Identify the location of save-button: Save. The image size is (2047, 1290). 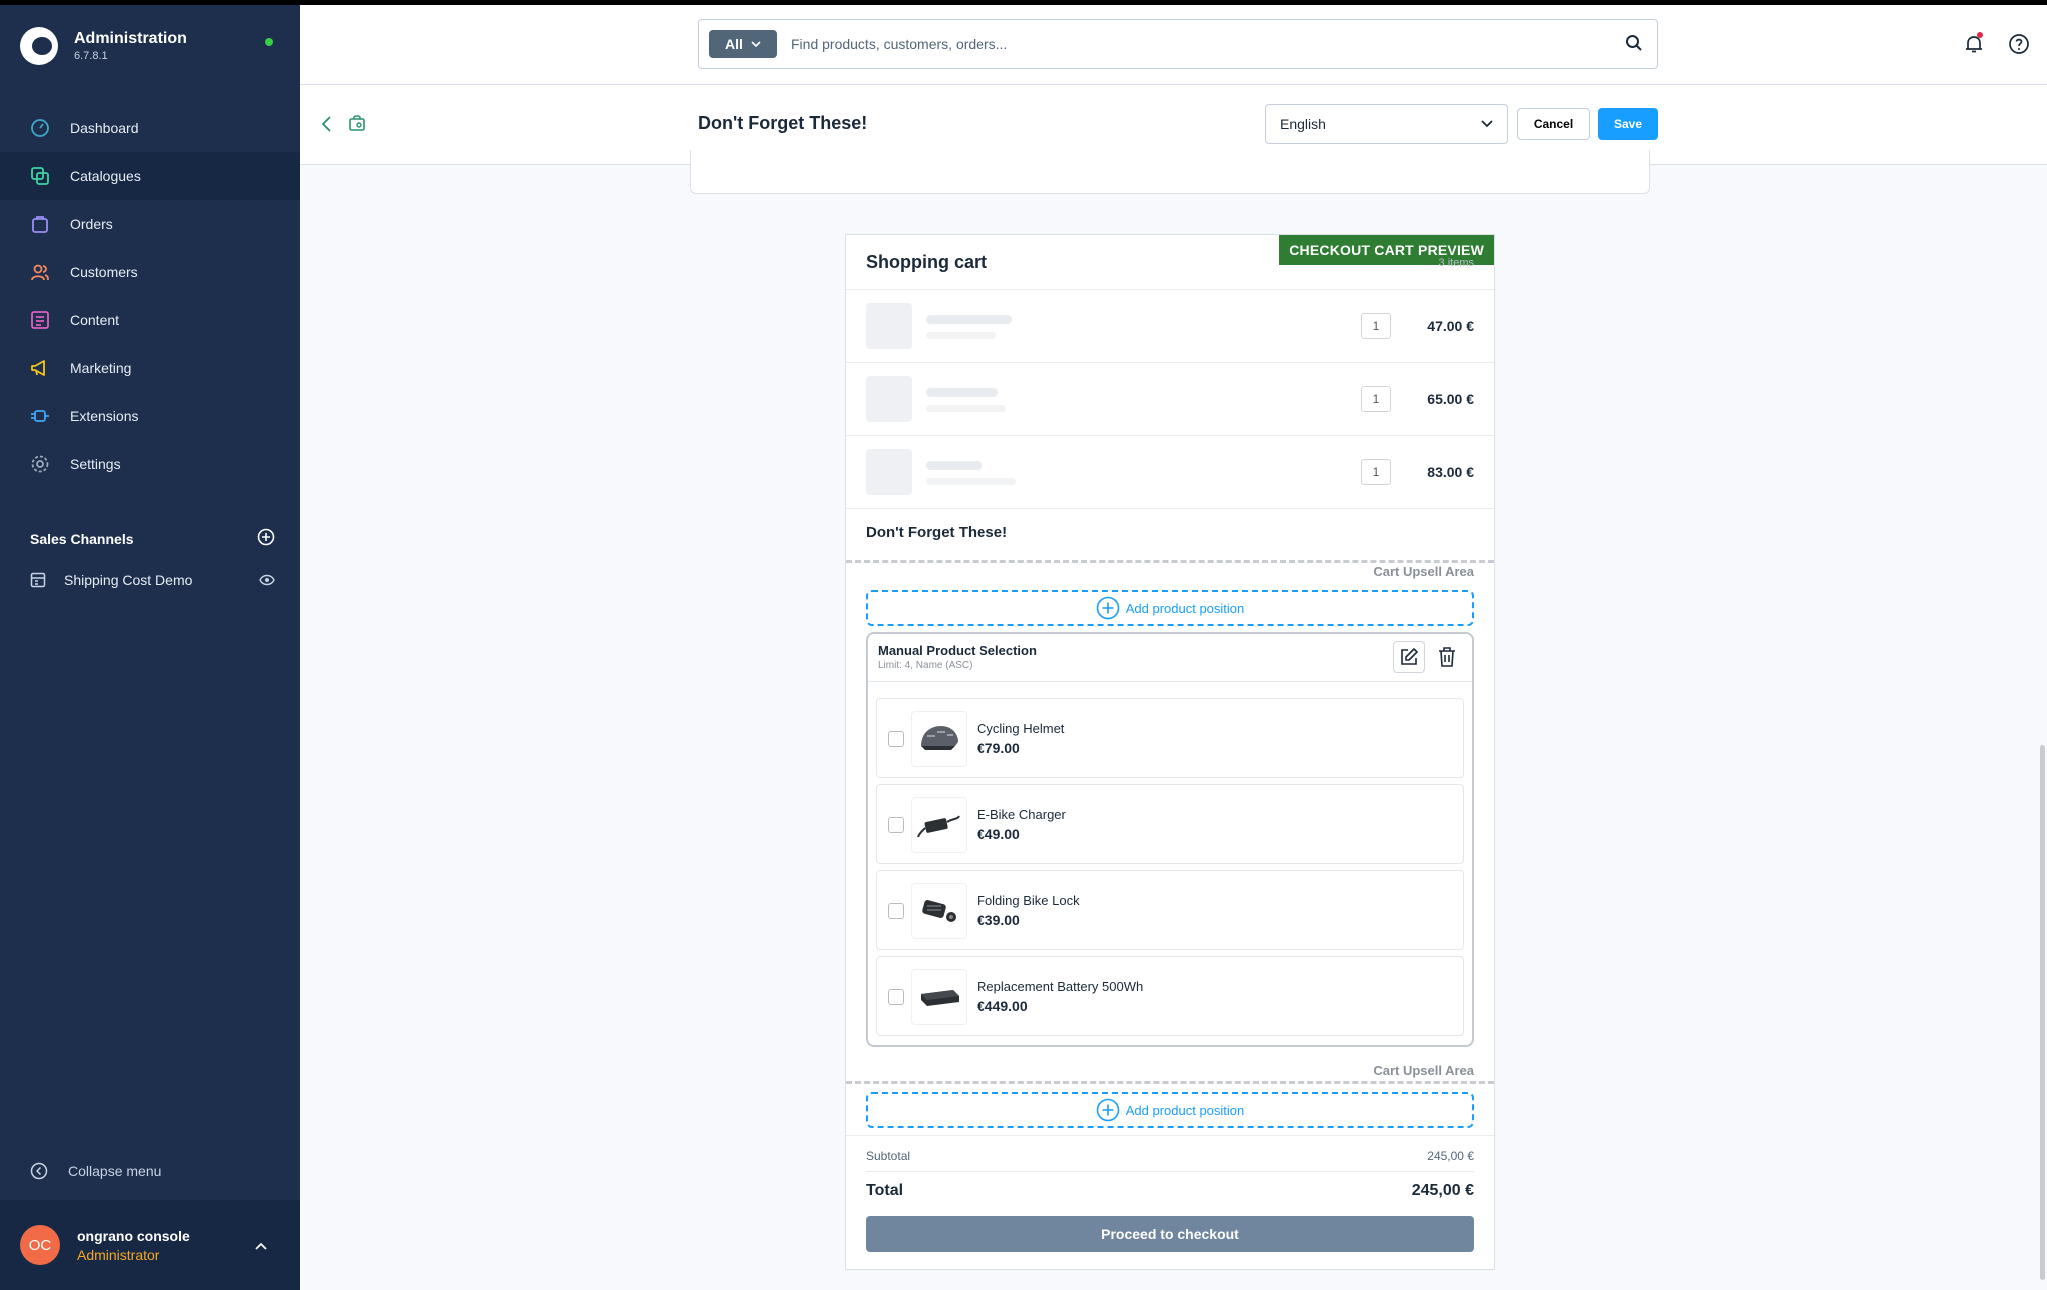
(1628, 124).